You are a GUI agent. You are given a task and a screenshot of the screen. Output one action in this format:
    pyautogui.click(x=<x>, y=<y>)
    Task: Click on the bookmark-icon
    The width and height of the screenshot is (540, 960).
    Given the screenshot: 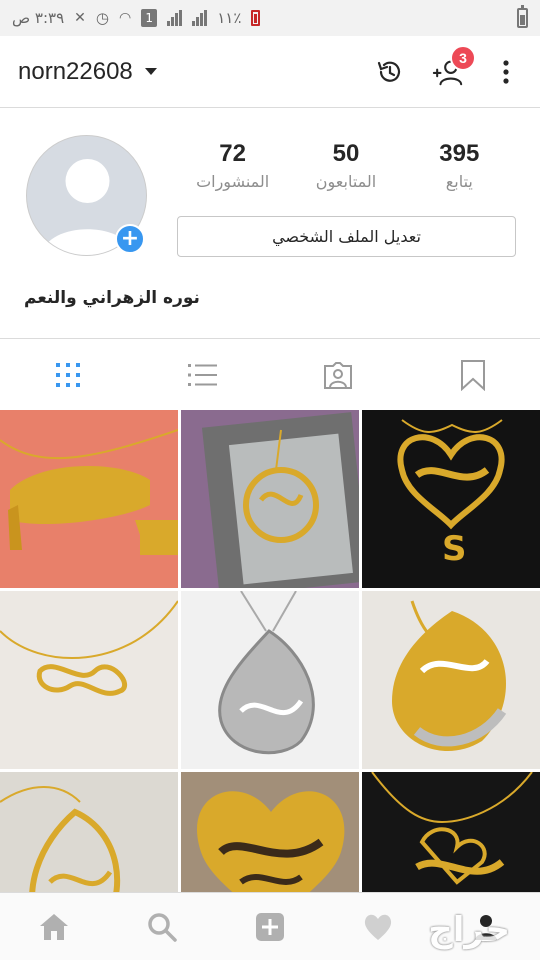 What is the action you would take?
    pyautogui.click(x=472, y=375)
    